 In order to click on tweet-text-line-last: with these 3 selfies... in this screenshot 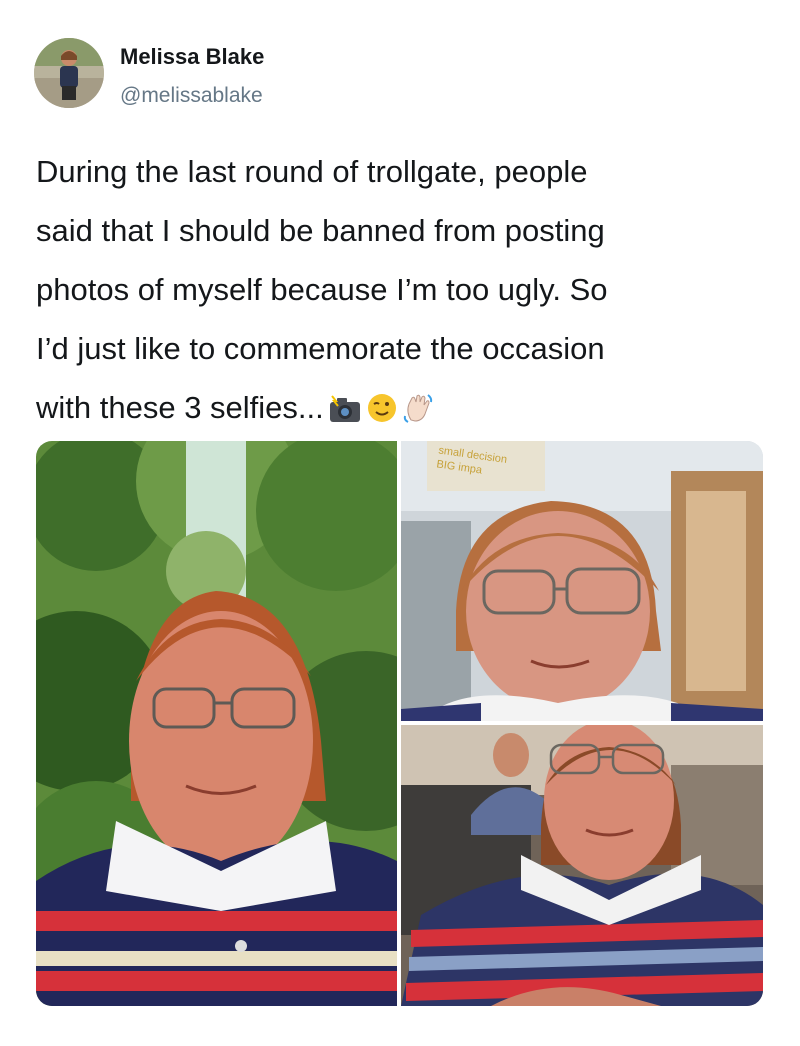, I will do `click(396, 410)`.